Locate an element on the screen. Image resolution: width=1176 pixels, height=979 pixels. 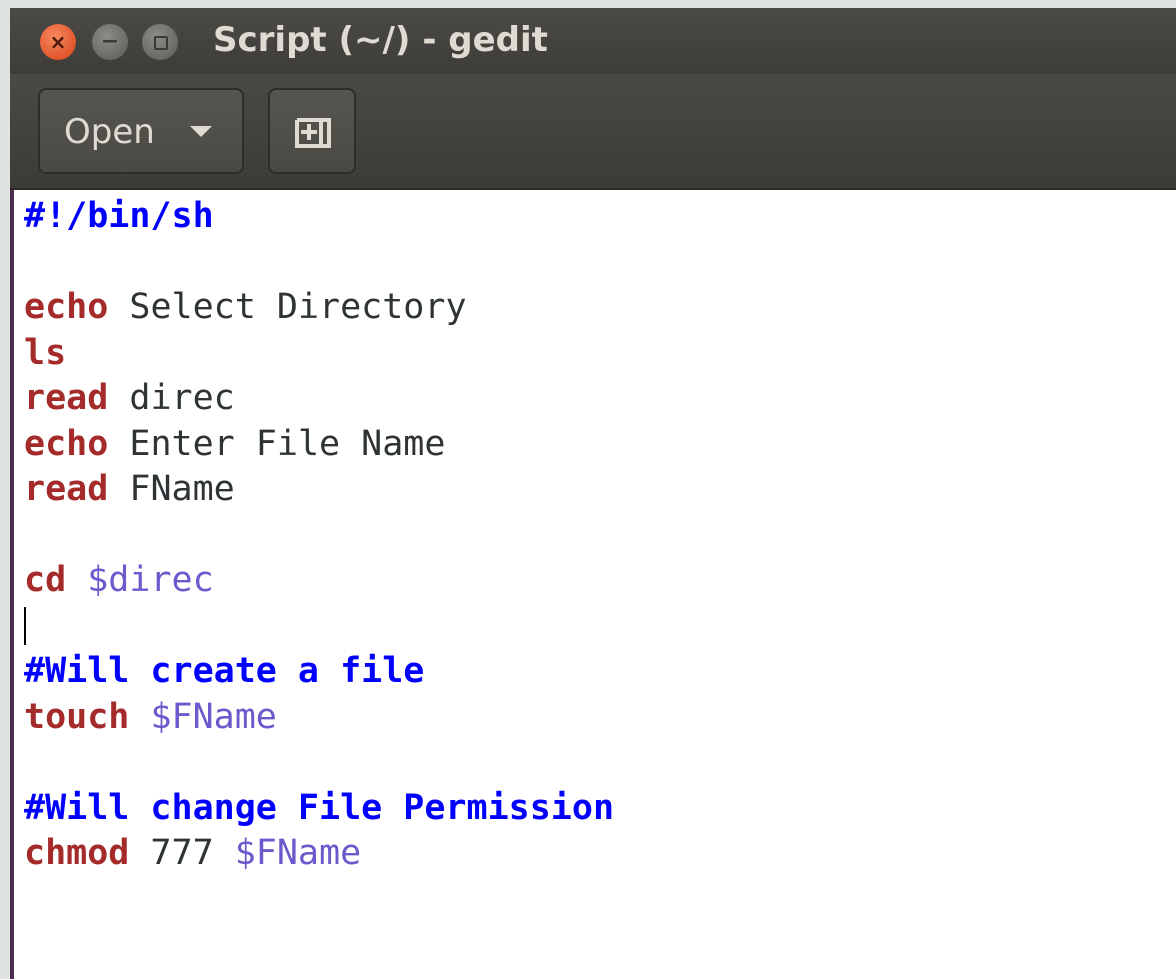
code-text: Select Directory is located at coordinates (287, 307).